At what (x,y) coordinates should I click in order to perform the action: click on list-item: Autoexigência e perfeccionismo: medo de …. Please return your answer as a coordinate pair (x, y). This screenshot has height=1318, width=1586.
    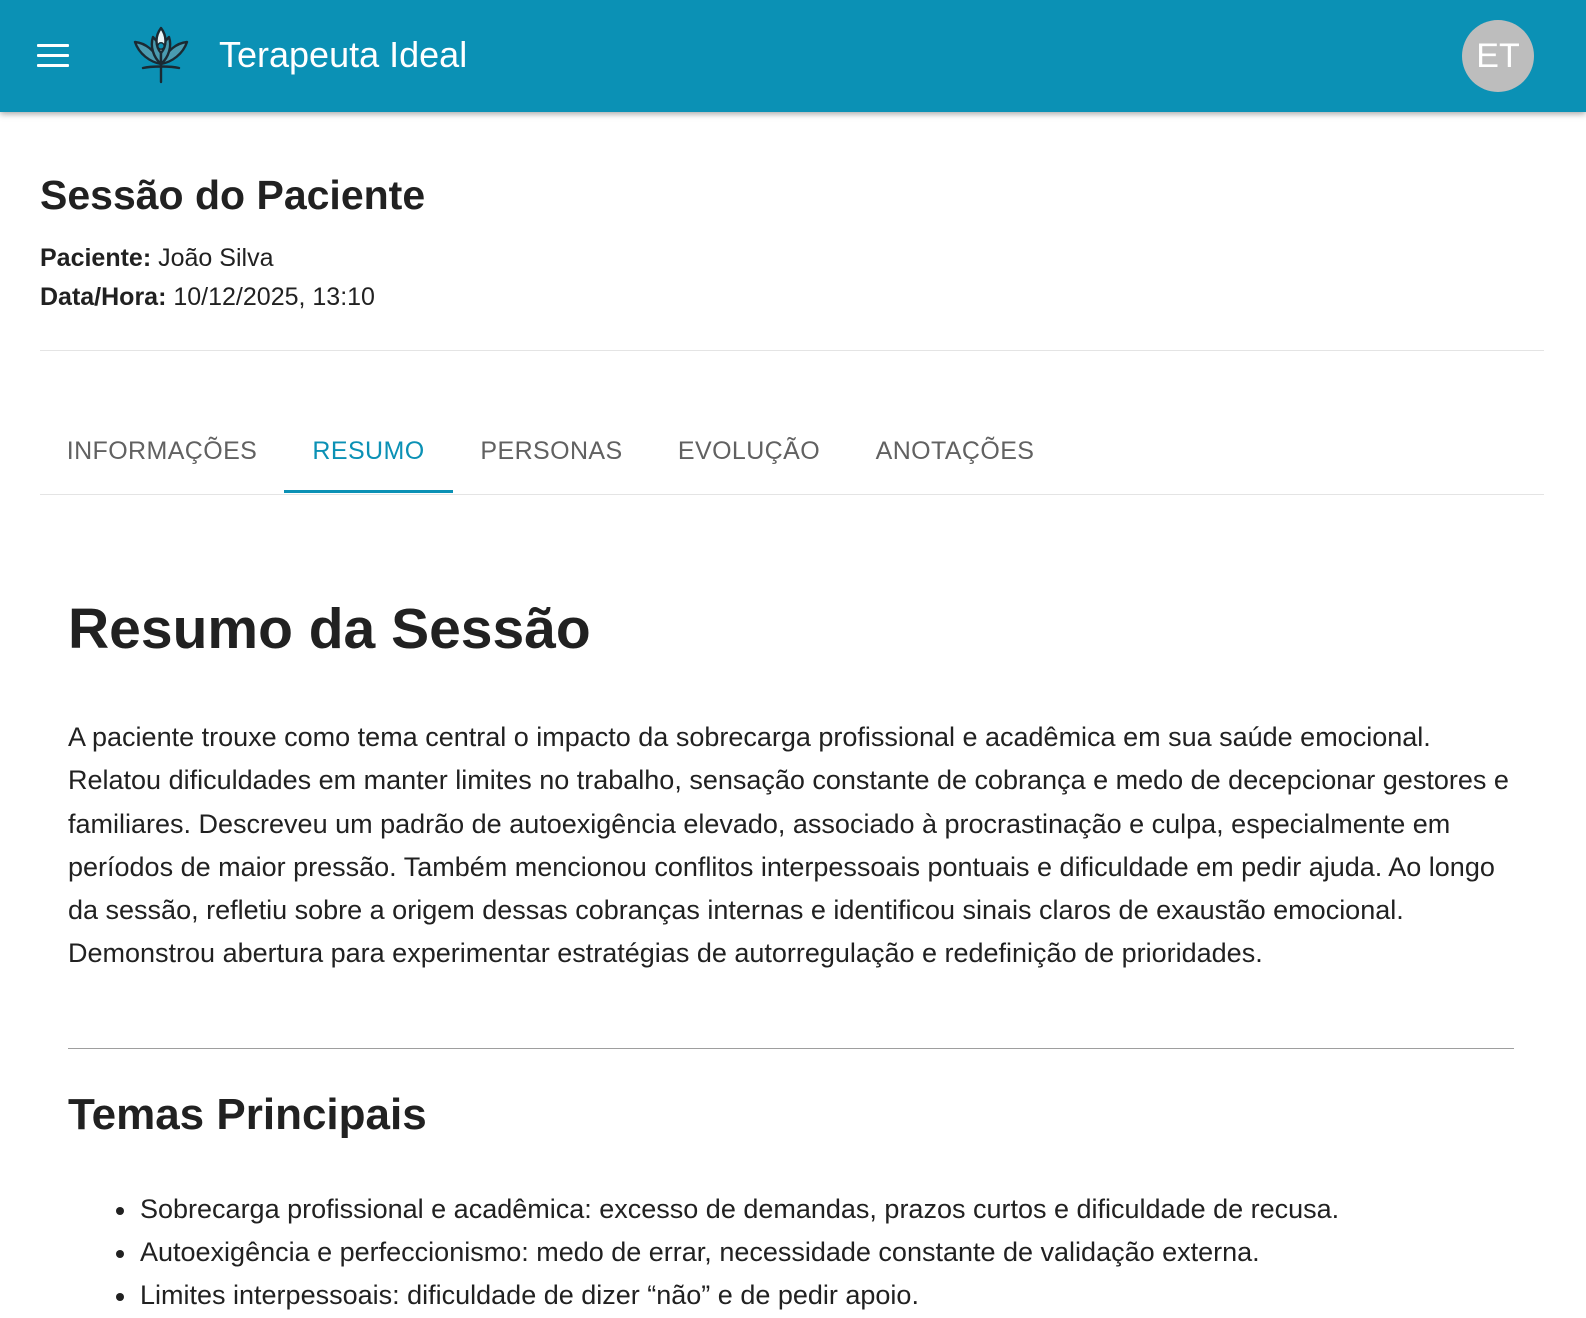
    Looking at the image, I should click on (727, 1252).